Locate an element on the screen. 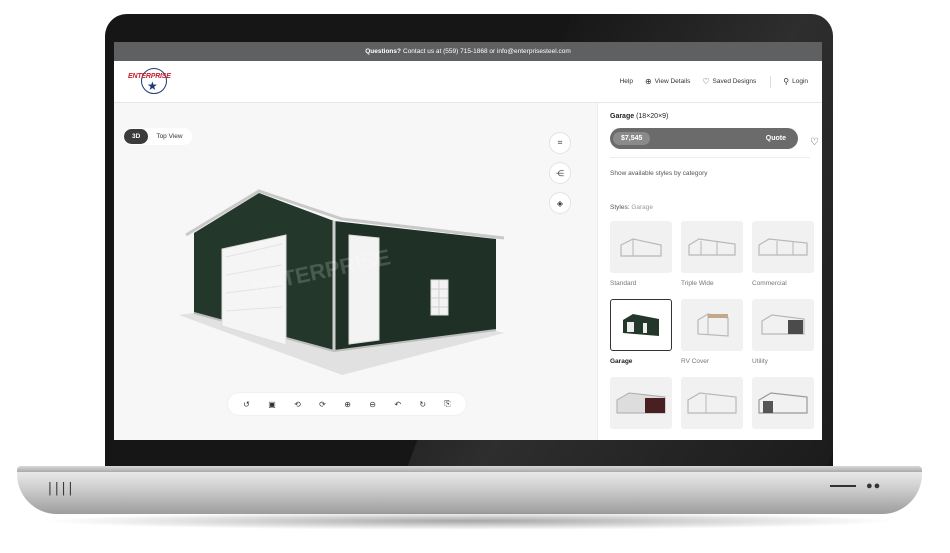  nav-help: Help is located at coordinates (626, 81).